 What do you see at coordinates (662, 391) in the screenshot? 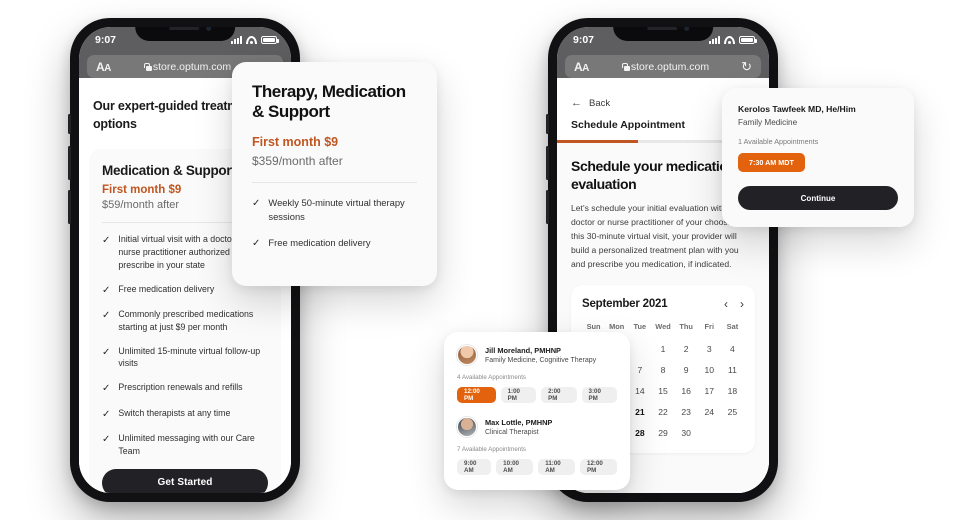
I see `calendar-day: 15` at bounding box center [662, 391].